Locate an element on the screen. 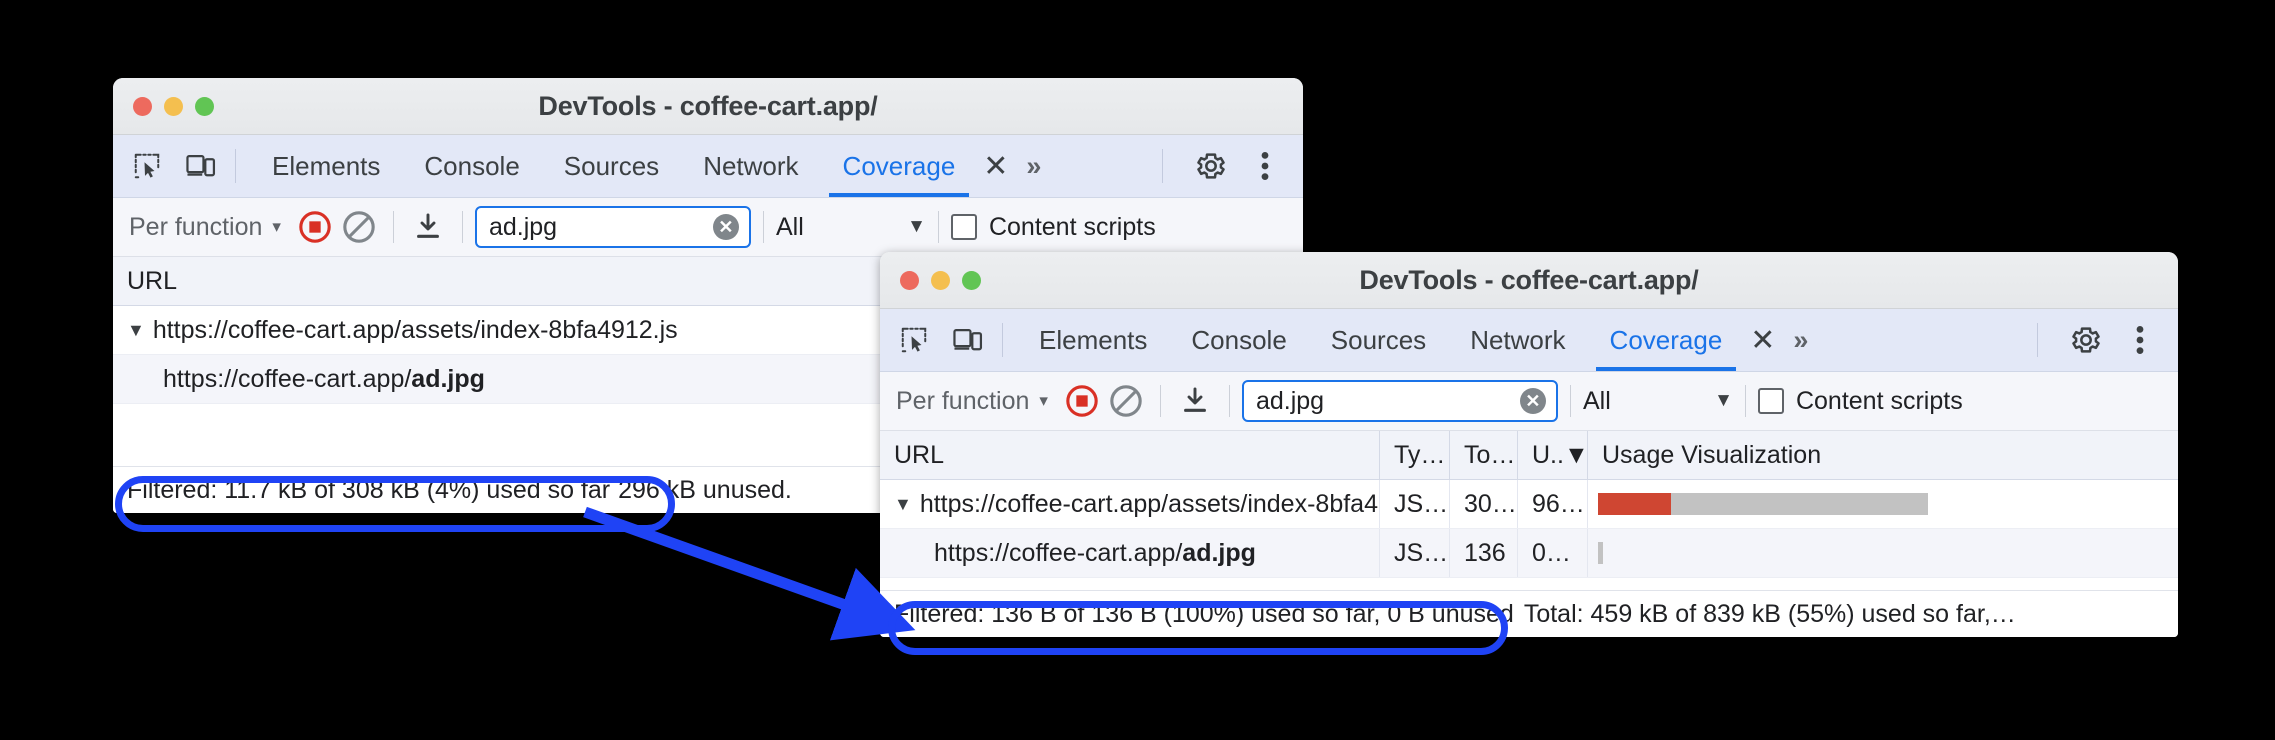 The width and height of the screenshot is (2275, 740). filter-value: ad.jpg is located at coordinates (523, 226).